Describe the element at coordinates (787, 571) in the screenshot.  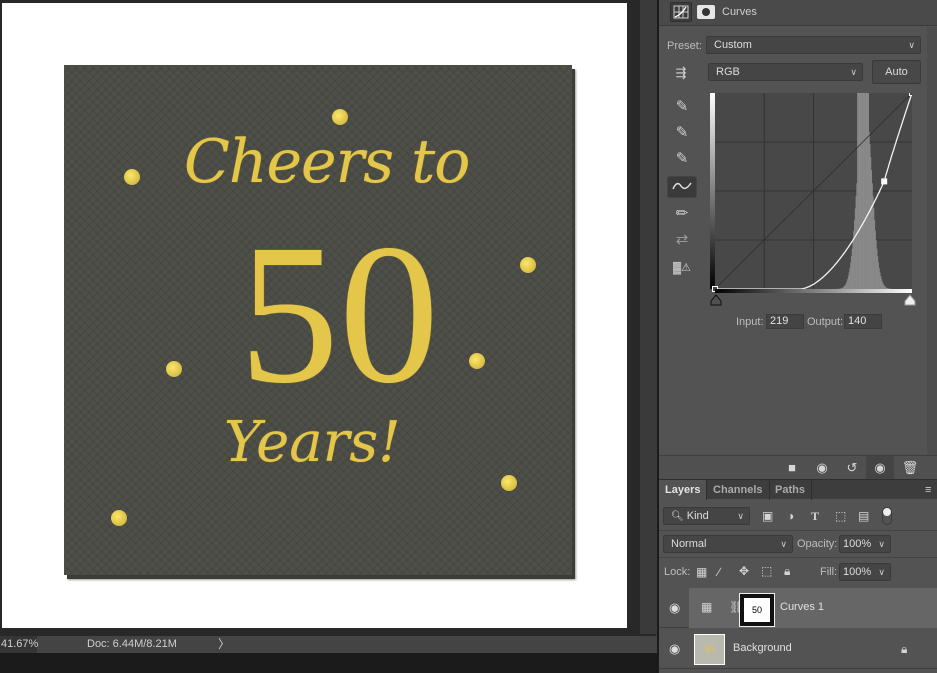
I see `lock-all-icon: 🔒︎` at that location.